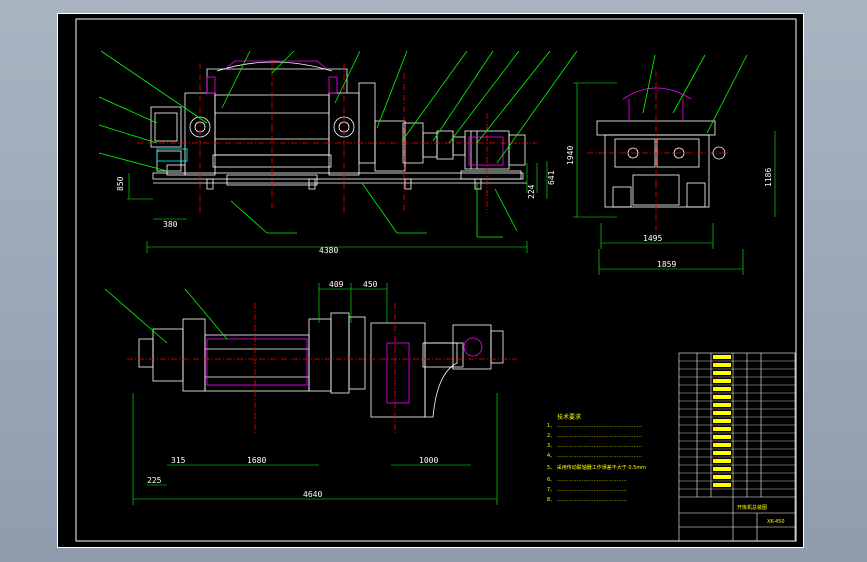 The image size is (867, 562). Describe the element at coordinates (776, 522) in the screenshot. I see `title-block-drawing-no: XK-450` at that location.